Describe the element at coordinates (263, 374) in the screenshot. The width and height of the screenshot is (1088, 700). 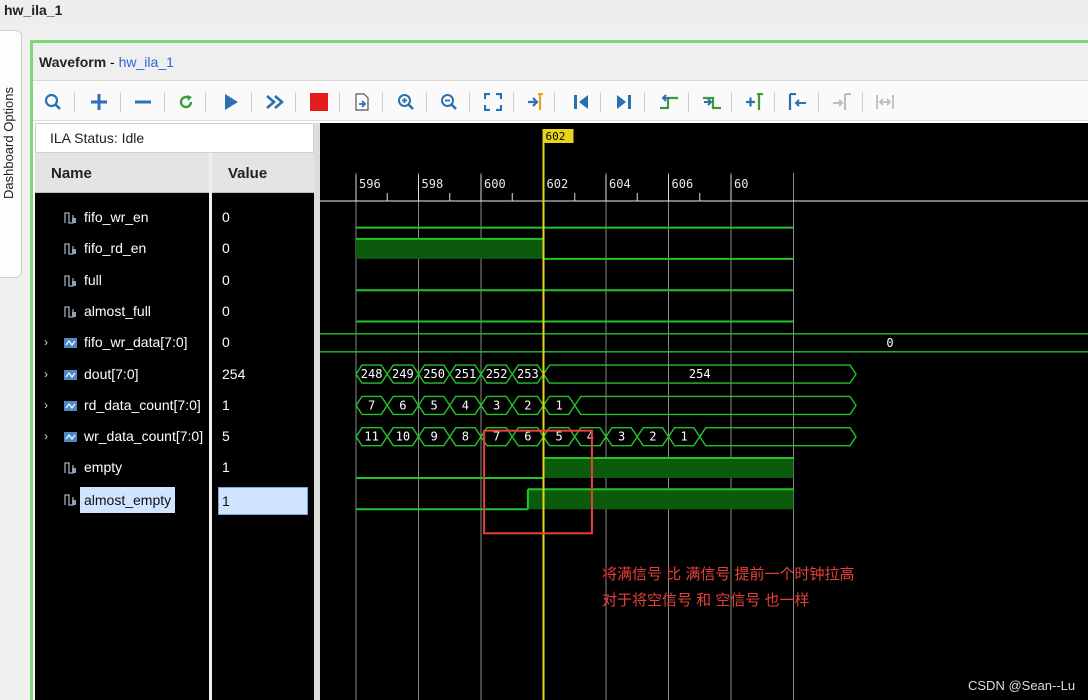
I see `signal-value-row: 254` at that location.